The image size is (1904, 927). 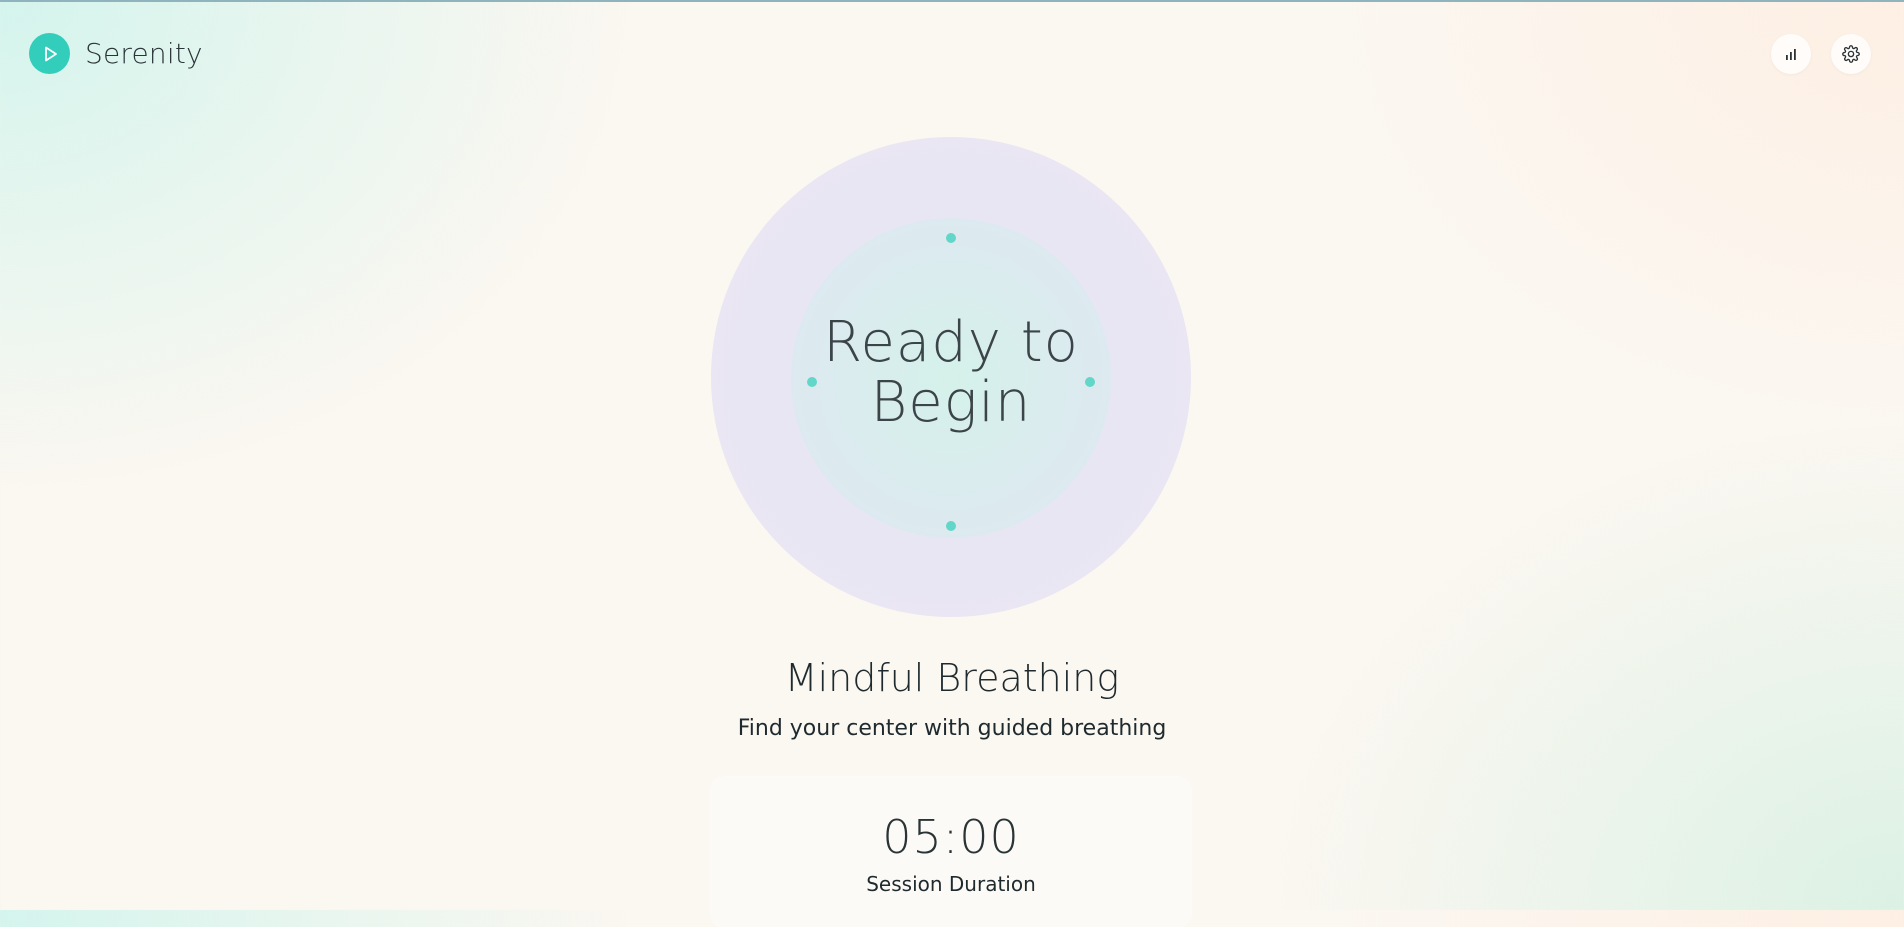 What do you see at coordinates (951, 526) in the screenshot?
I see `breath-marker-bottom` at bounding box center [951, 526].